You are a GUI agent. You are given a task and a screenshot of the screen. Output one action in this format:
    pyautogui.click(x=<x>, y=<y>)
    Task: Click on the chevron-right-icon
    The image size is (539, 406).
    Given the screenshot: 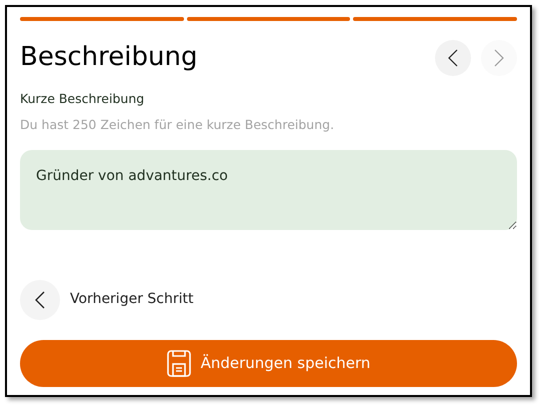 What is the action you would take?
    pyautogui.click(x=499, y=57)
    